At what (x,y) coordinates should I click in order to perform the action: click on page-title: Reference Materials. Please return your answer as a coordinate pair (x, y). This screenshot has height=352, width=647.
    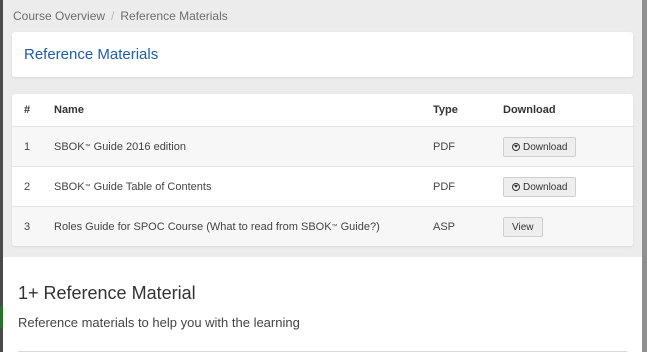
    Looking at the image, I should click on (91, 54).